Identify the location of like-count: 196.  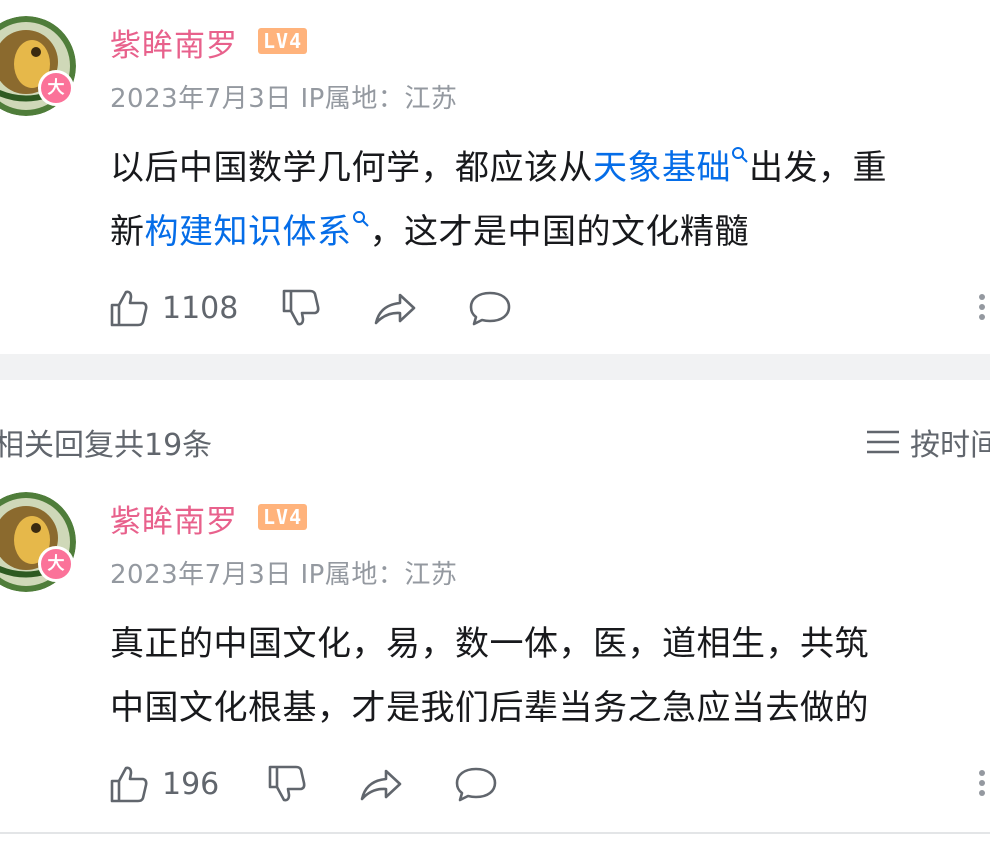
(191, 784).